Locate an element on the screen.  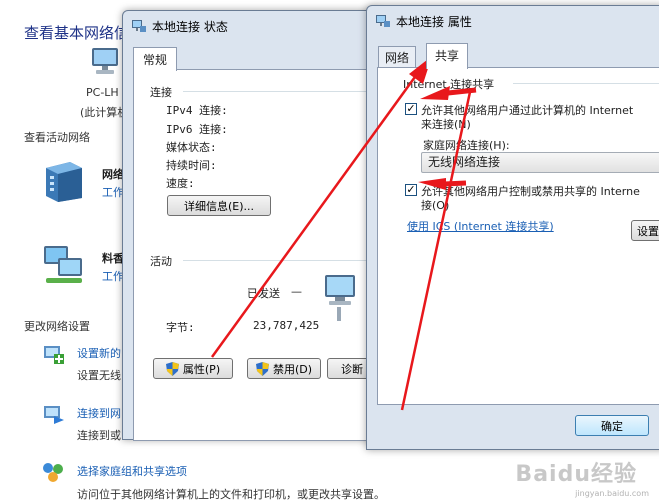
task-setup-new-link: 设置新的 is located at coordinates (99, 353).